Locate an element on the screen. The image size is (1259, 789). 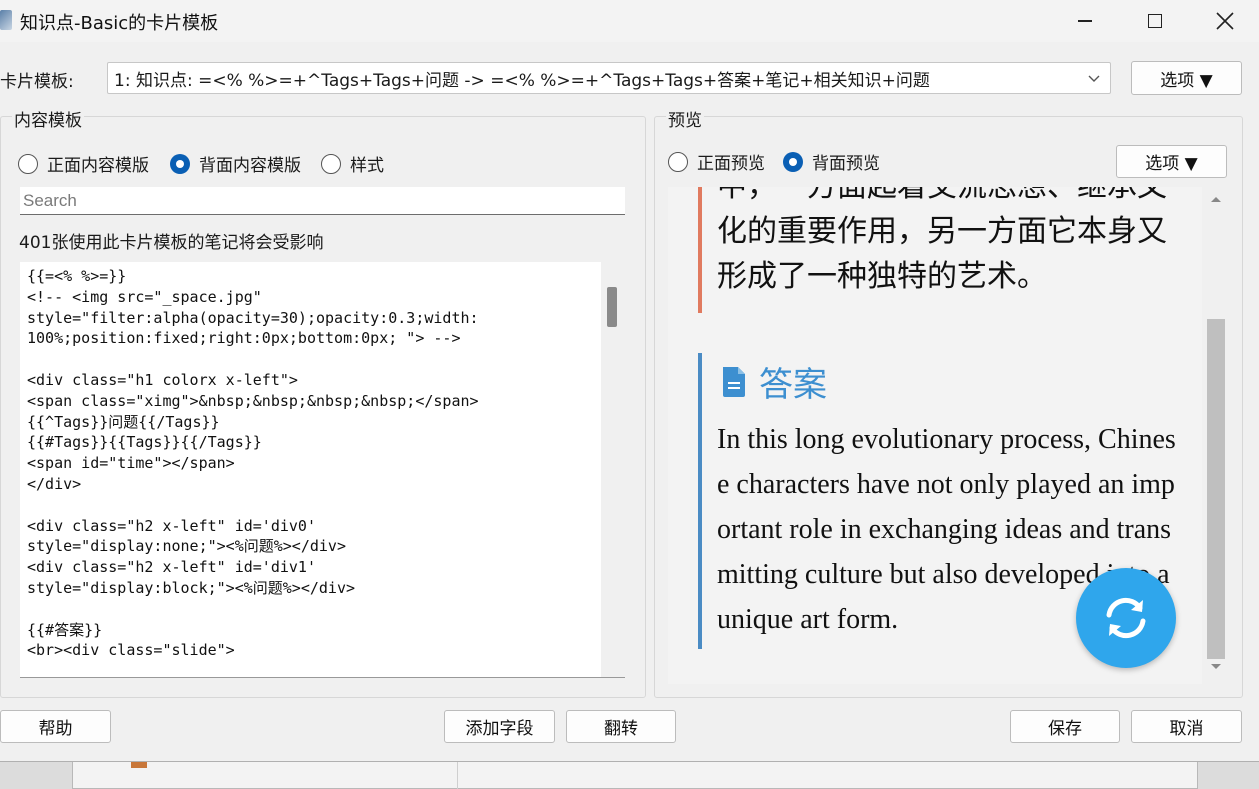
title-bar: 知识点-Basic的卡片模板 is located at coordinates (629, 21).